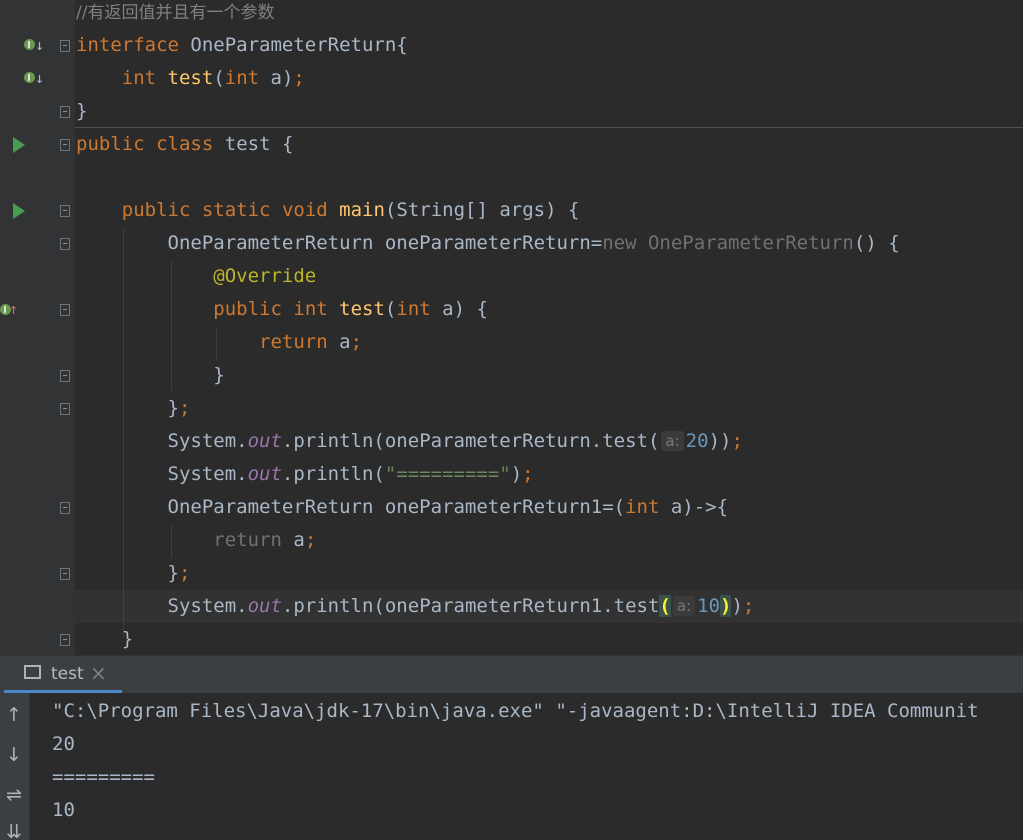  What do you see at coordinates (67, 674) in the screenshot?
I see `tab-label: test` at bounding box center [67, 674].